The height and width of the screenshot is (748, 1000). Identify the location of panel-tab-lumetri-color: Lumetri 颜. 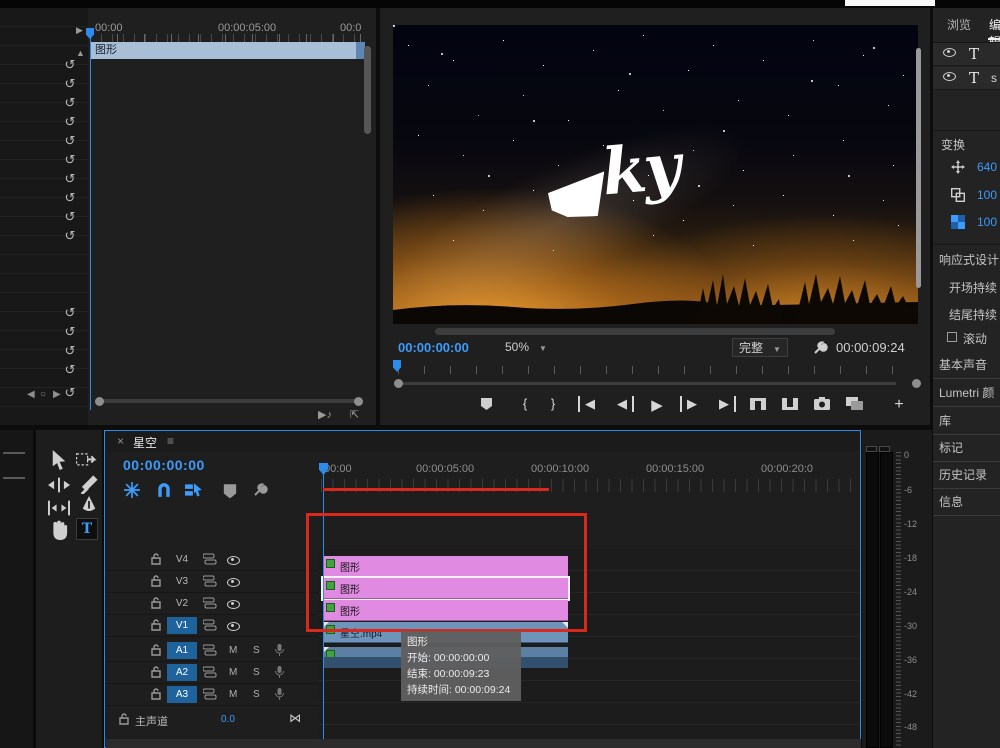
(966, 393).